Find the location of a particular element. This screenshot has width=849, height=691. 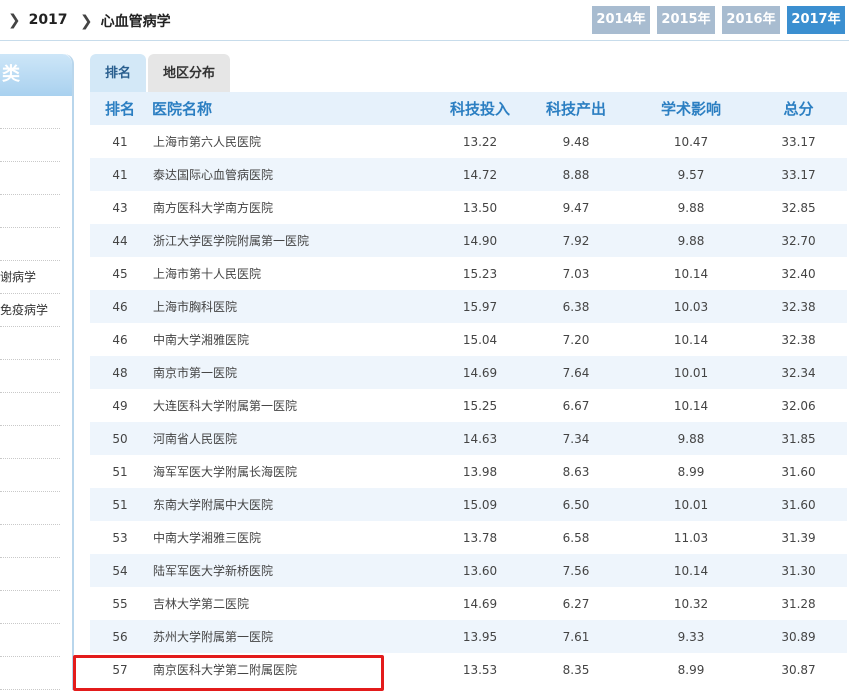

cell-rank: 56 is located at coordinates (120, 636).